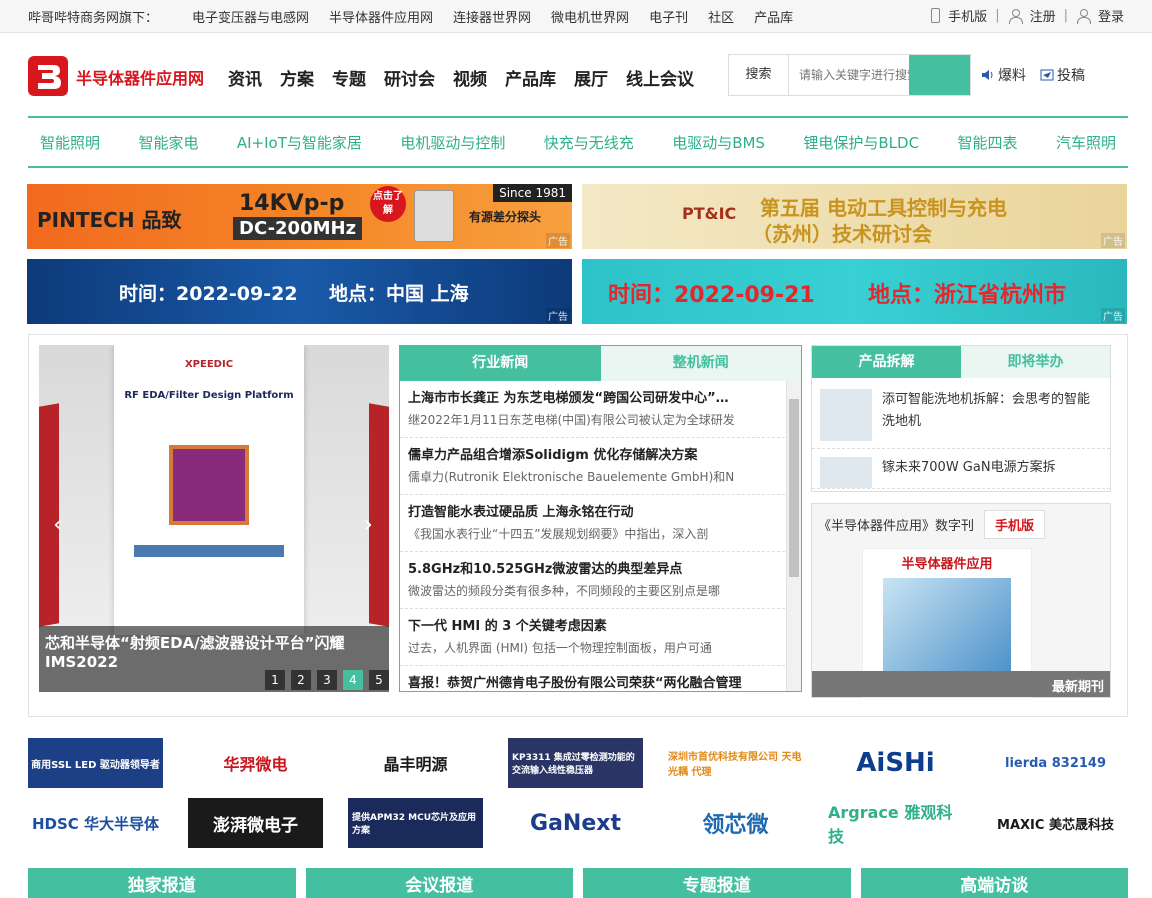 The height and width of the screenshot is (898, 1152). Describe the element at coordinates (773, 16) in the screenshot. I see `link-product-library: 产品库` at that location.